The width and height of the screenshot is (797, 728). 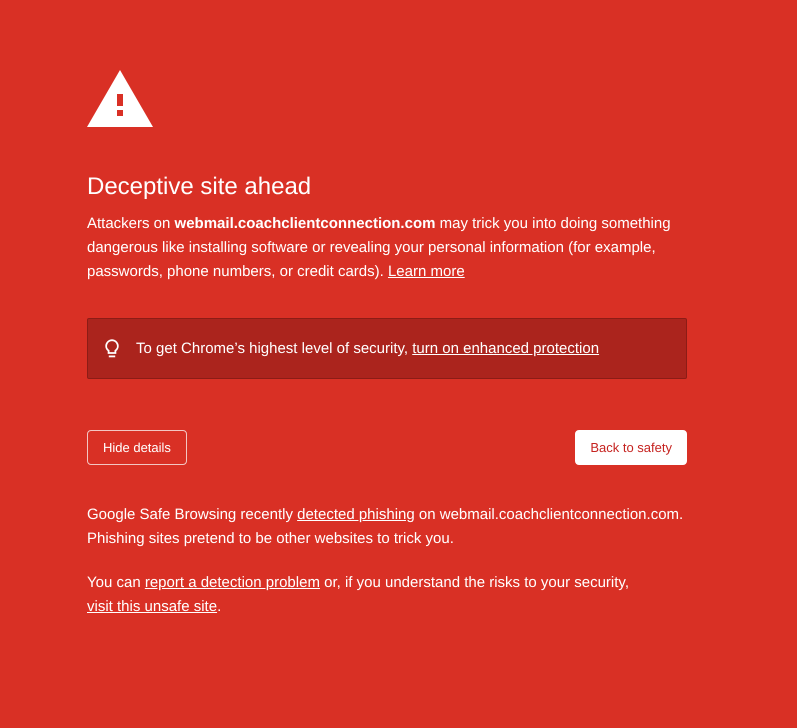 I want to click on hide-details-button: Hide details, so click(x=137, y=447).